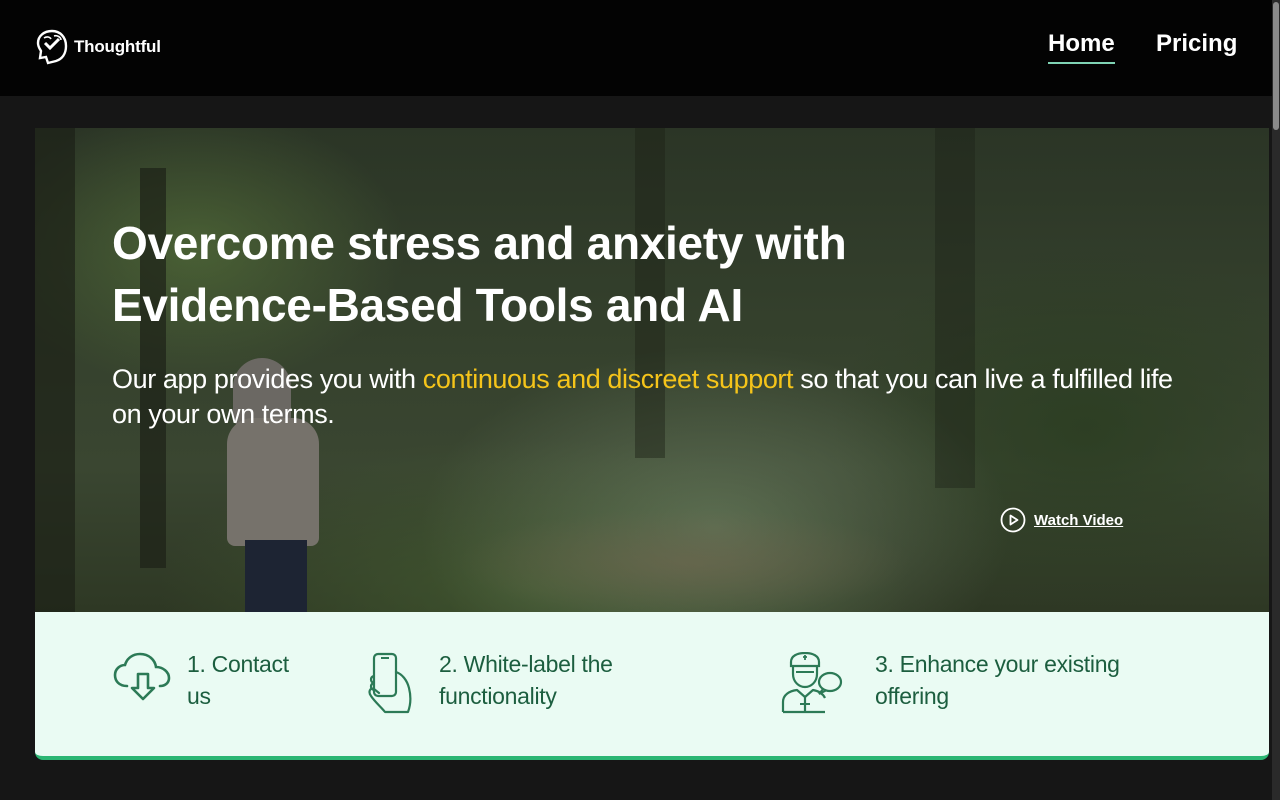 This screenshot has height=800, width=1280. I want to click on hero-person-legs, so click(276, 576).